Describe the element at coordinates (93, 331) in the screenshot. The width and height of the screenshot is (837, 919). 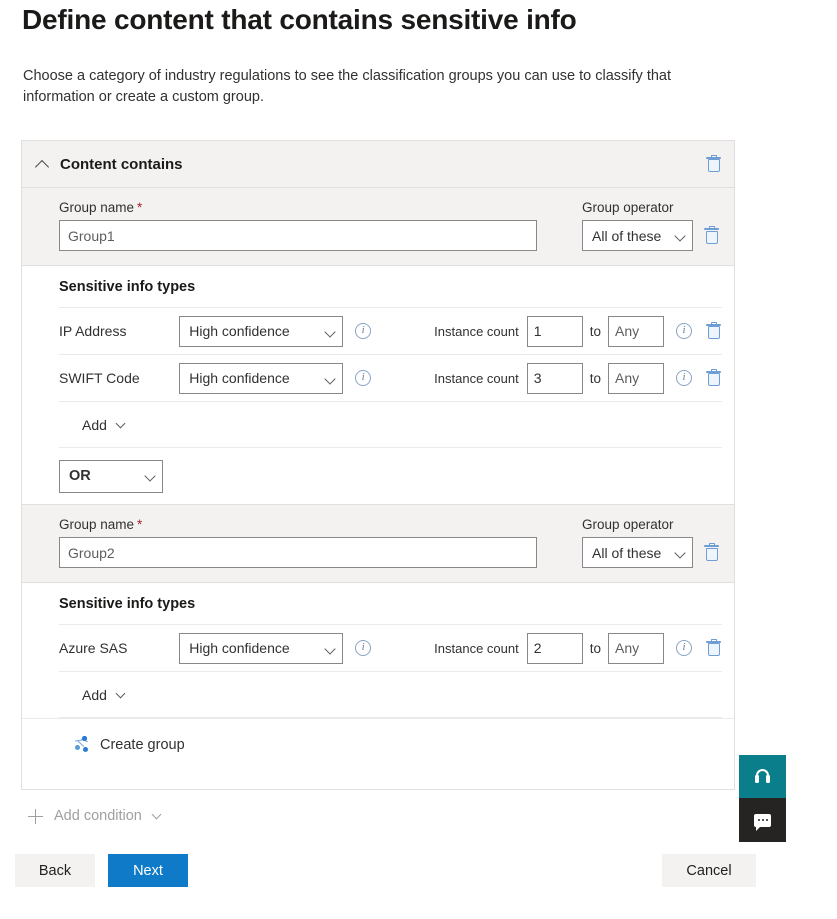
I see `sit-type-name: IP Address` at that location.